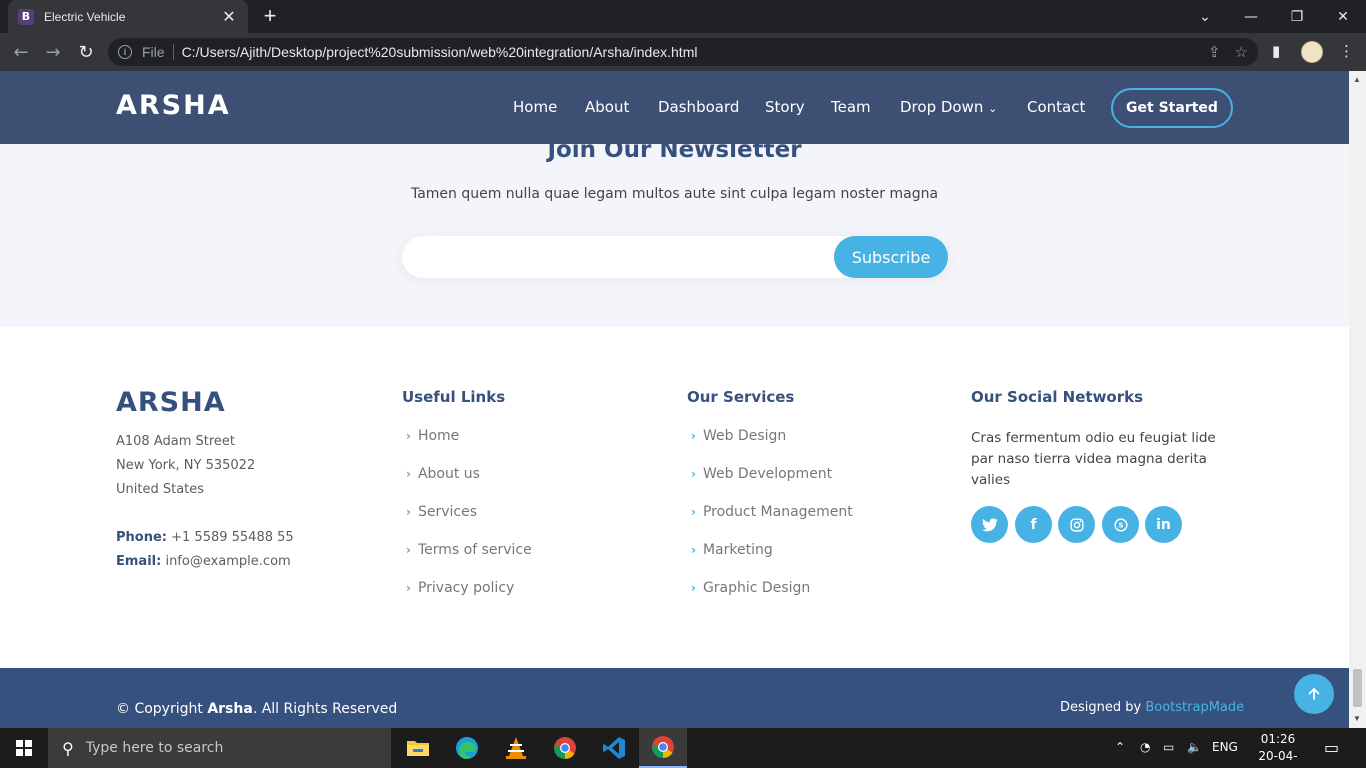 The width and height of the screenshot is (1366, 768). Describe the element at coordinates (1357, 718) in the screenshot. I see `scroll-down-arrow-icon: ▼` at that location.